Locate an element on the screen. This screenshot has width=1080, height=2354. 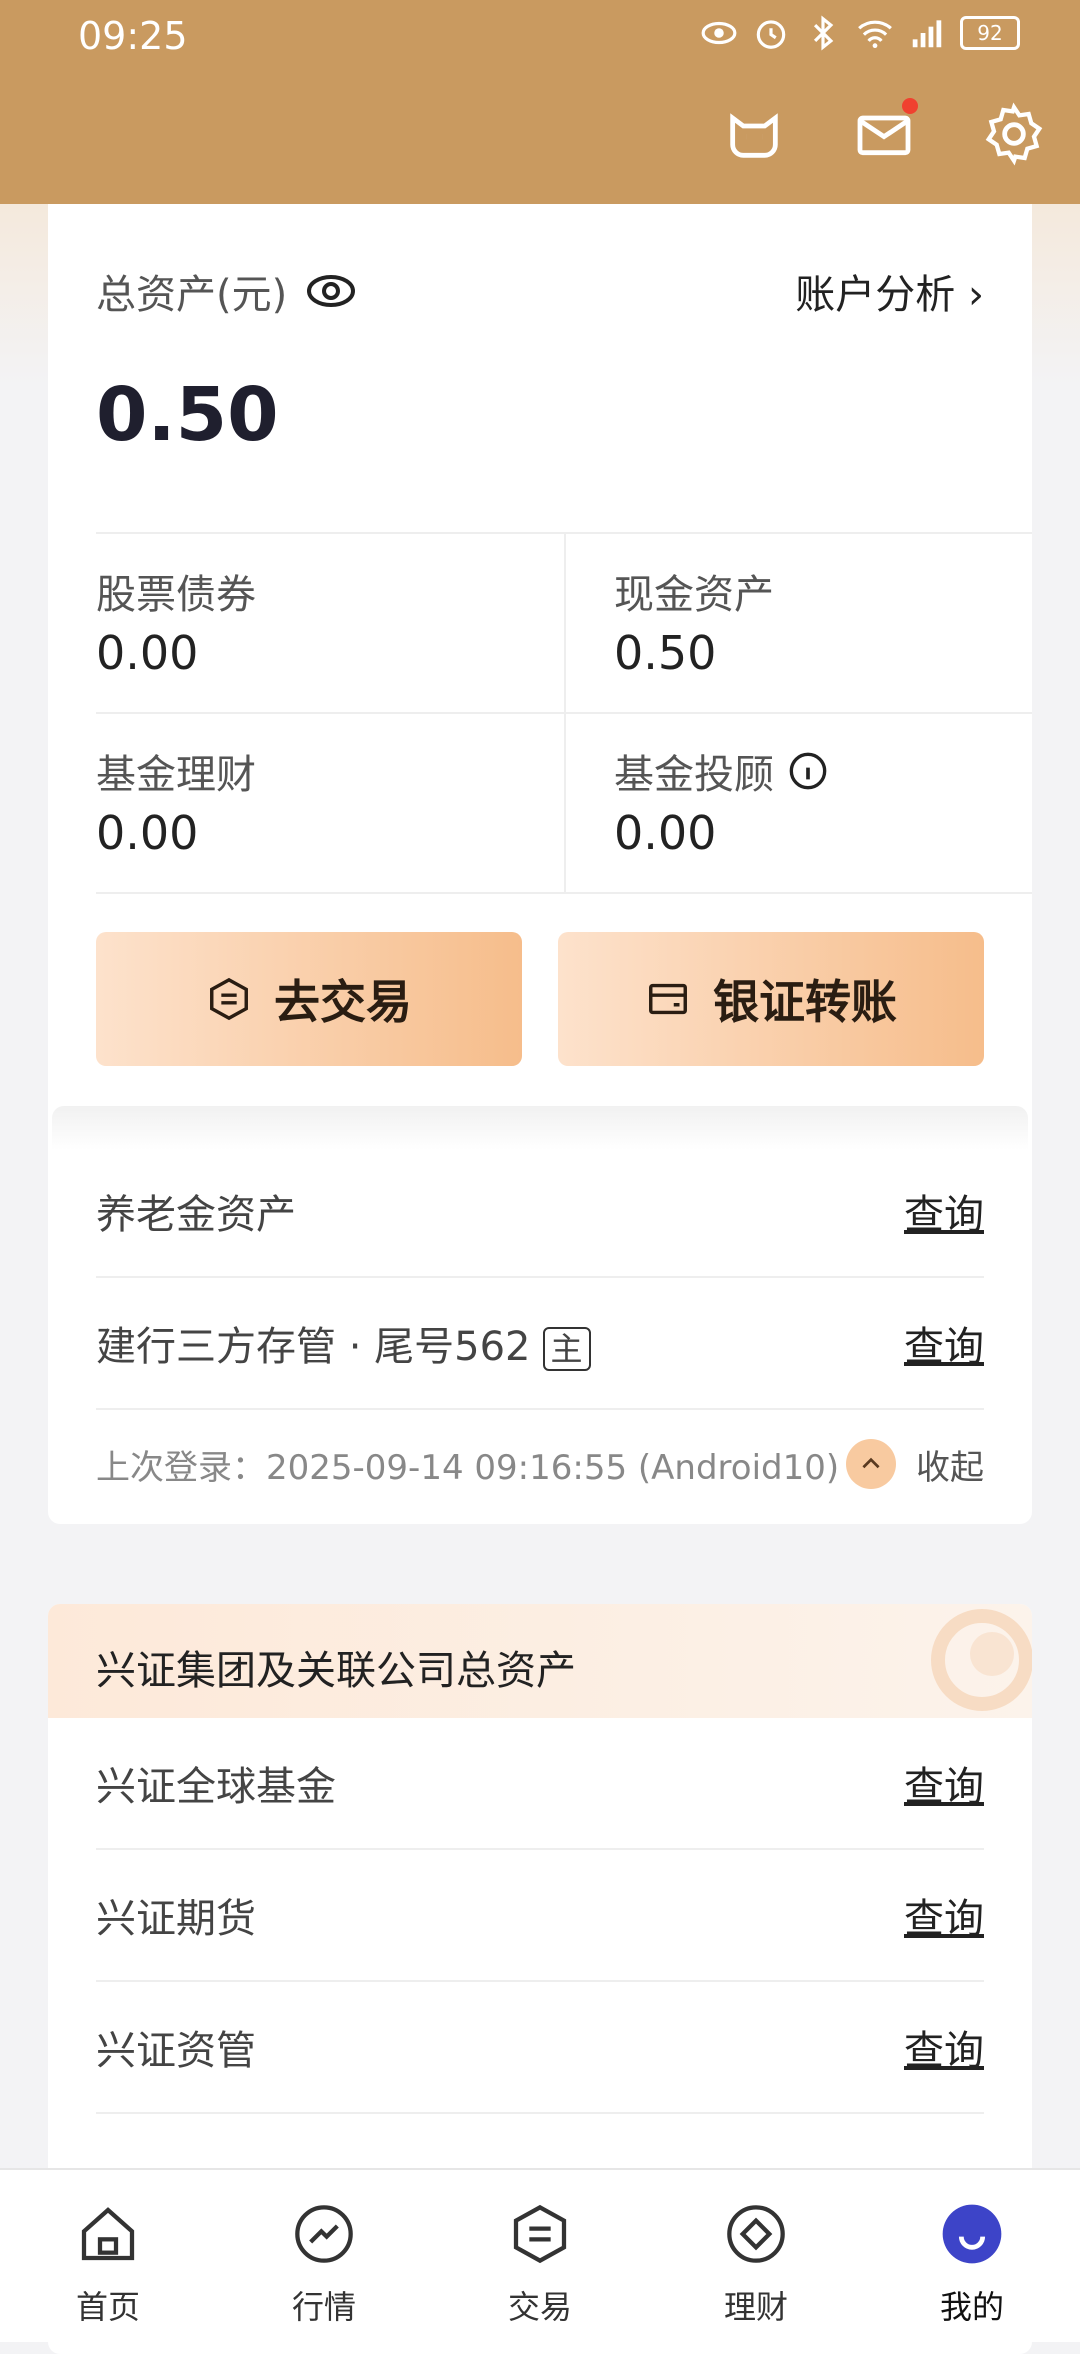
alarm-icon is located at coordinates (771, 34).